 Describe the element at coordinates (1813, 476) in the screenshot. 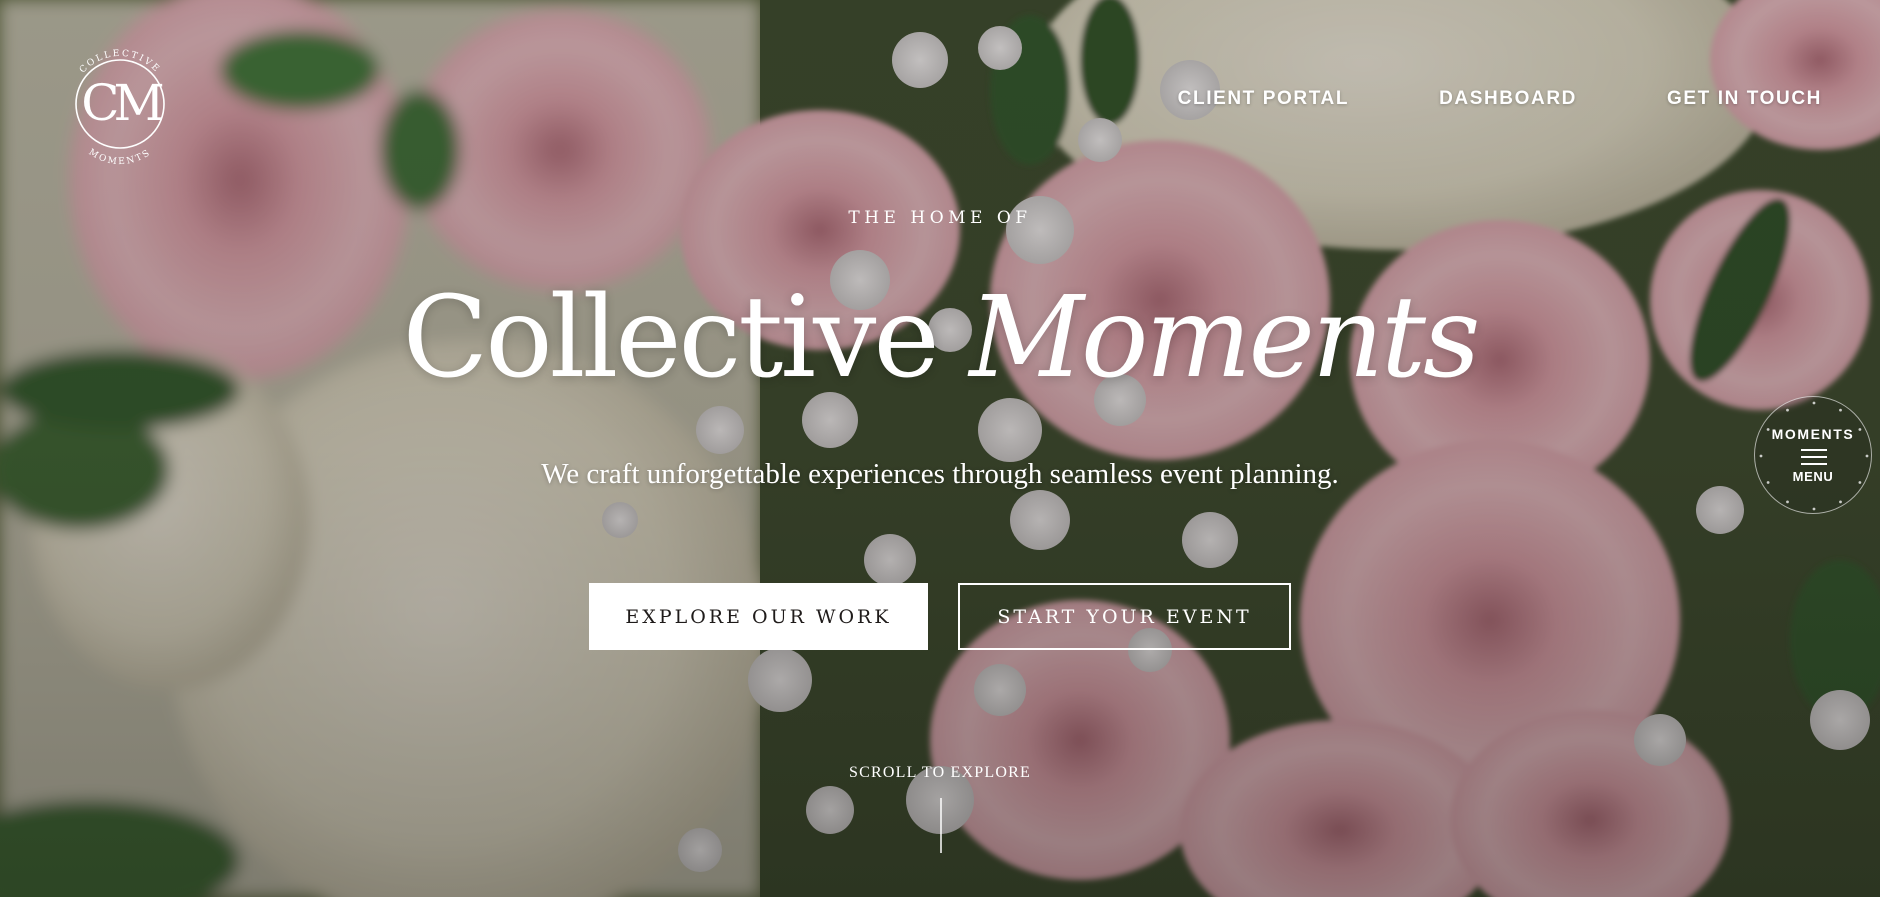

I see `menu-badge-bottom-label: MENU` at that location.